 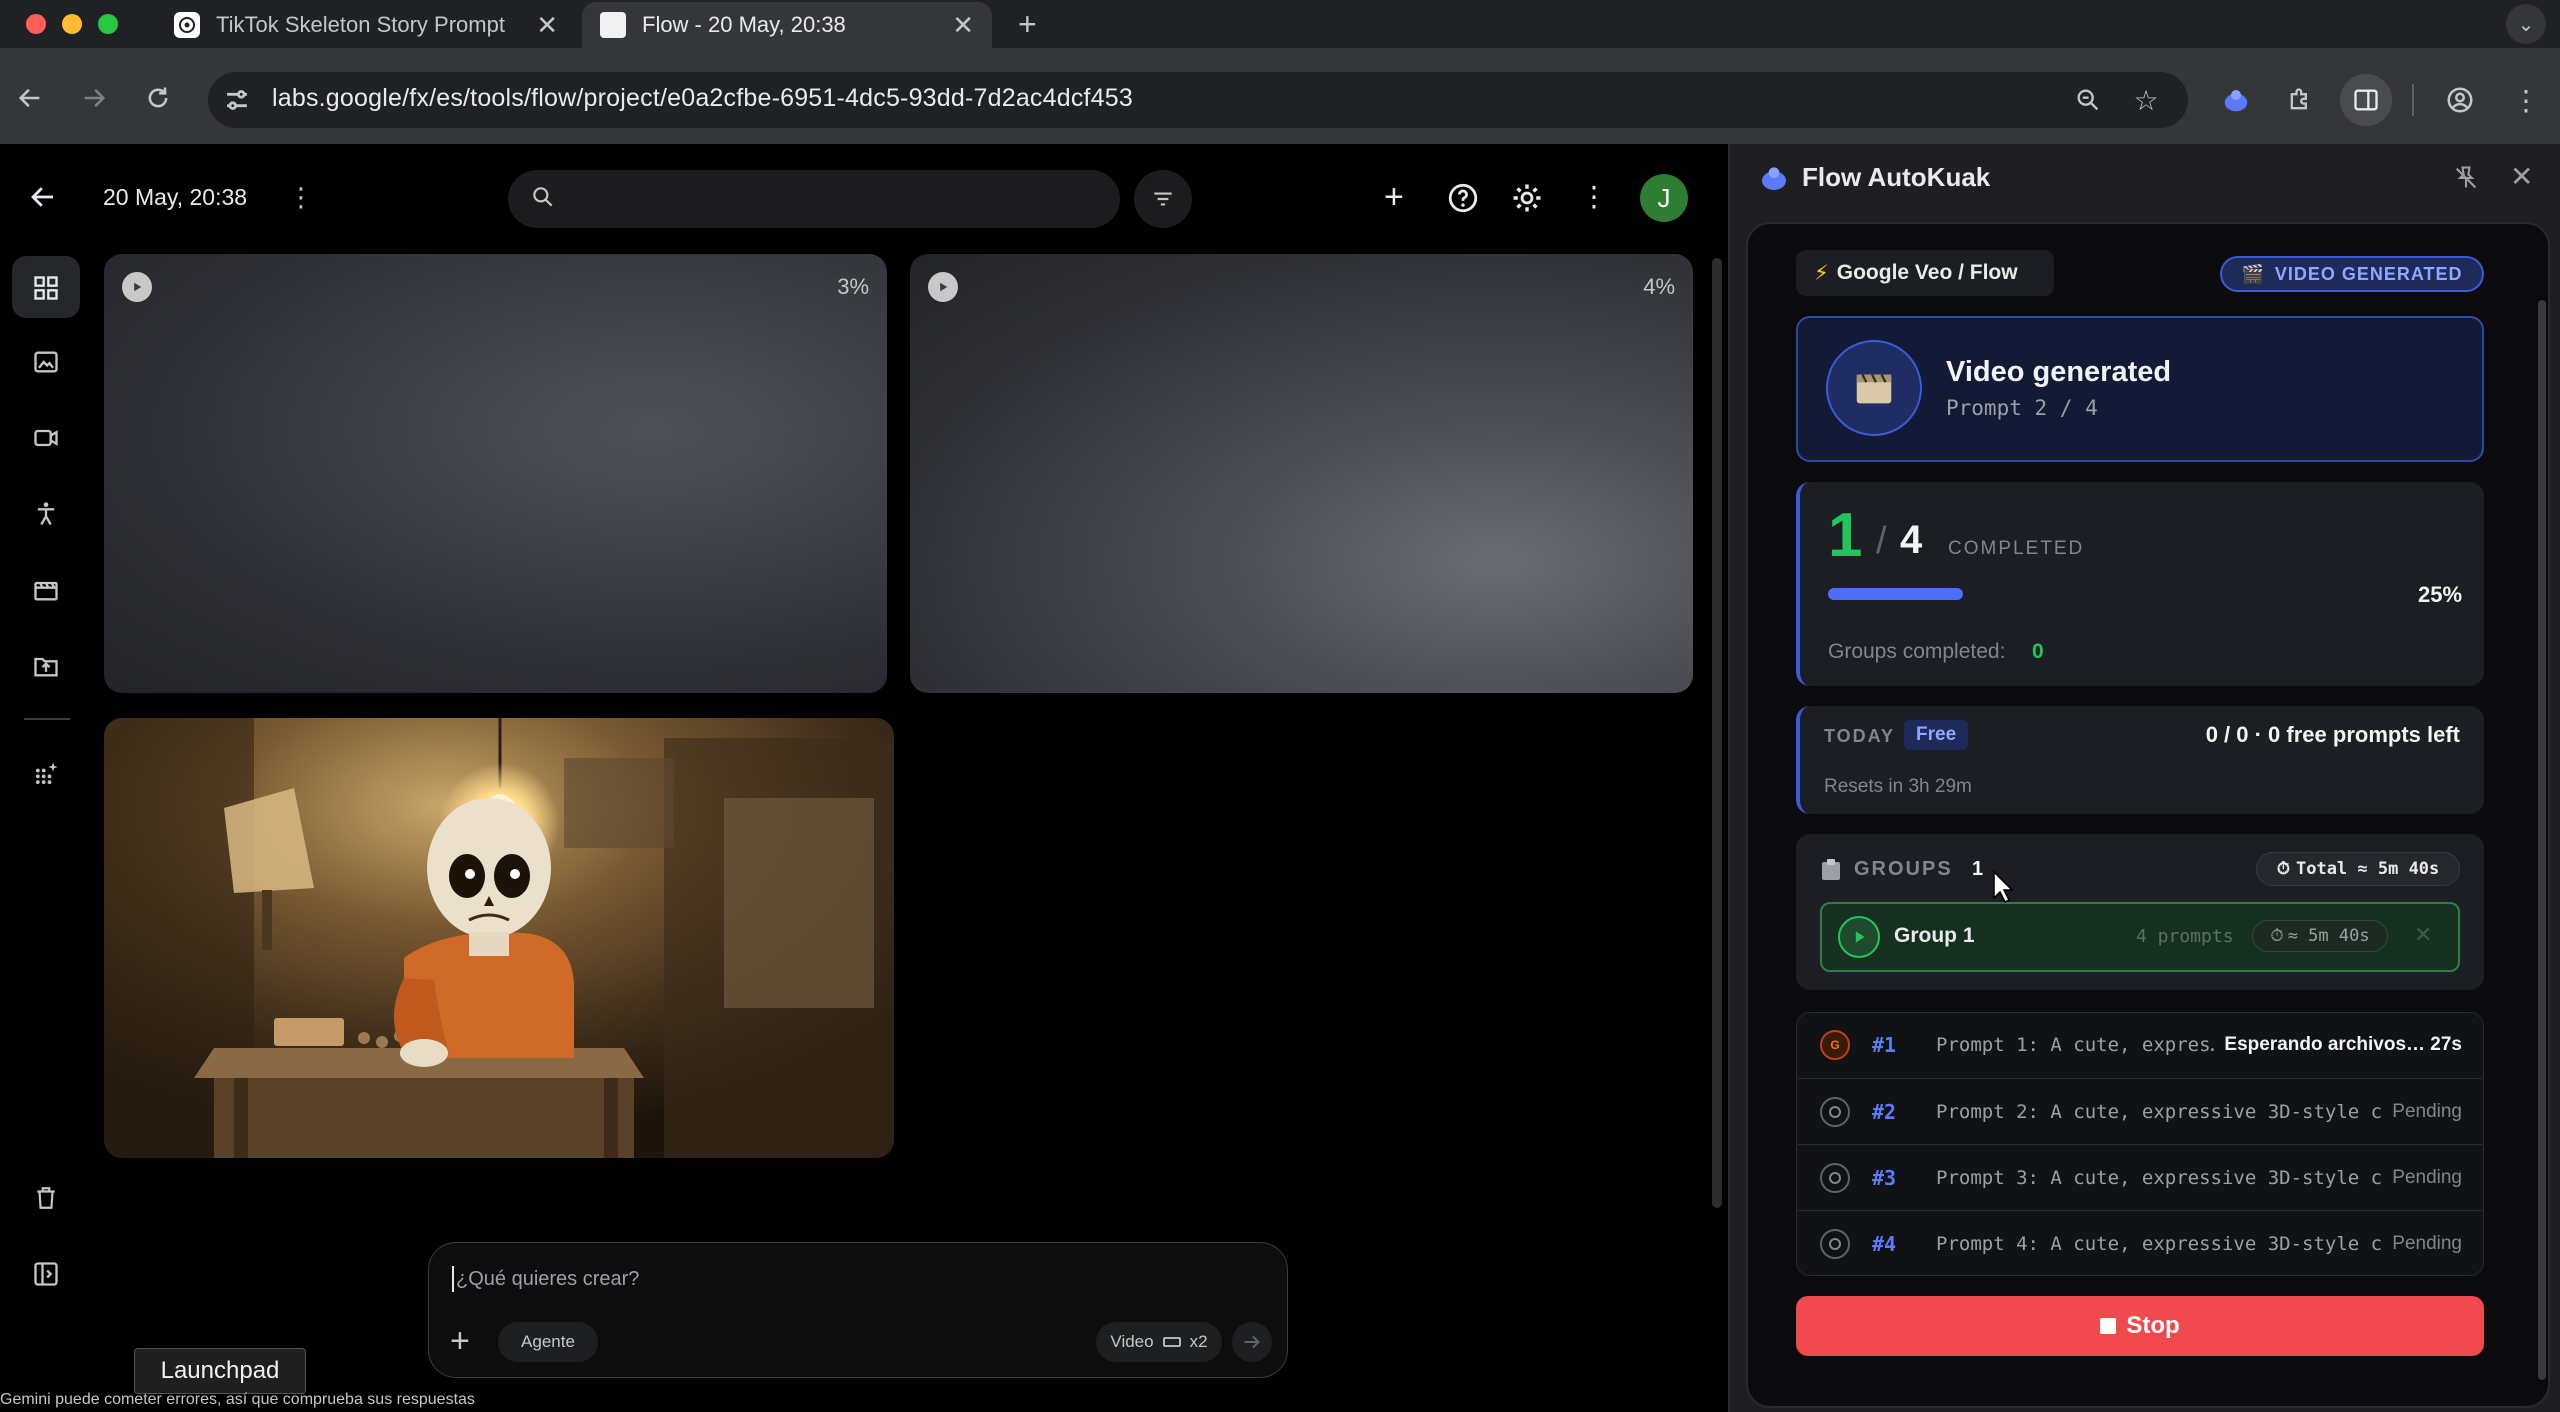 I want to click on add-media-icon: +, so click(x=460, y=1341).